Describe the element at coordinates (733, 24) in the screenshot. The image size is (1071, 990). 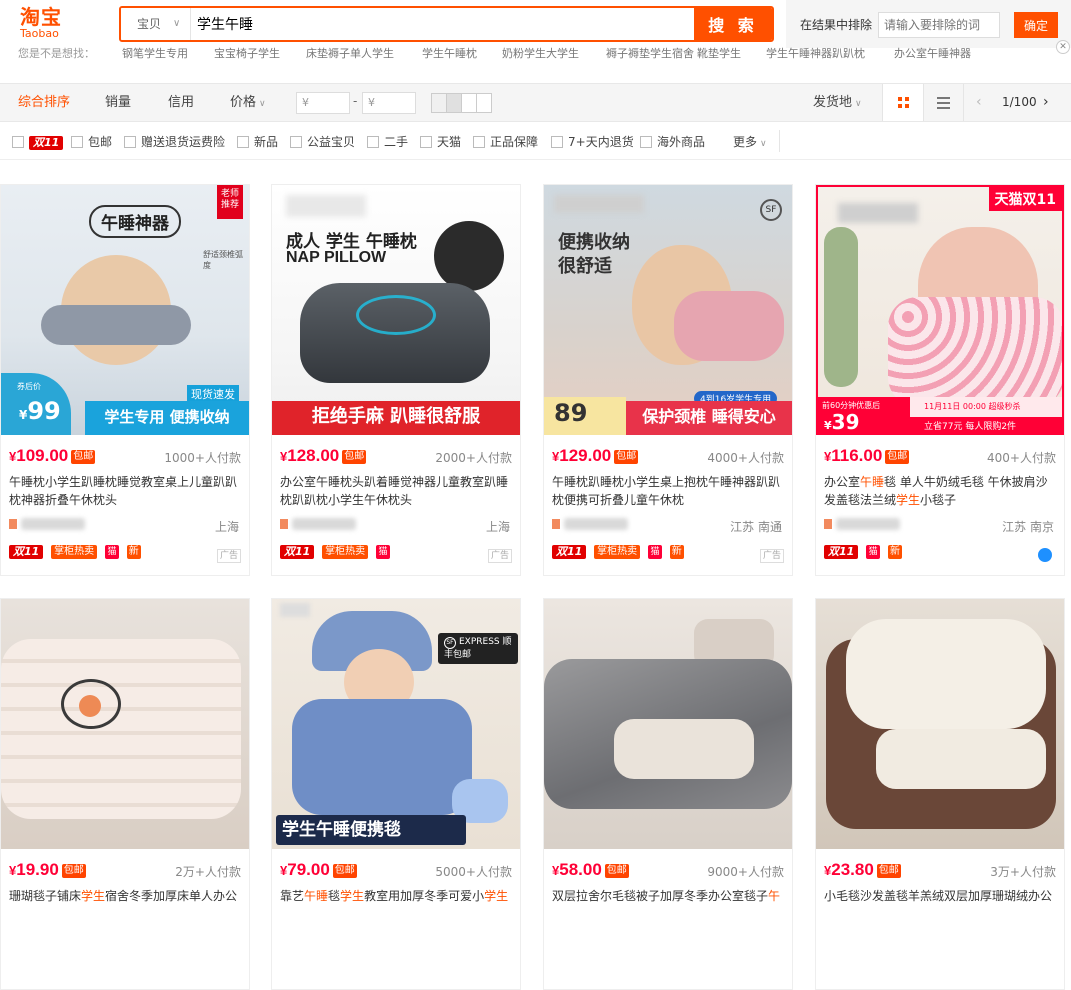
I see `search-button: 搜 索` at that location.